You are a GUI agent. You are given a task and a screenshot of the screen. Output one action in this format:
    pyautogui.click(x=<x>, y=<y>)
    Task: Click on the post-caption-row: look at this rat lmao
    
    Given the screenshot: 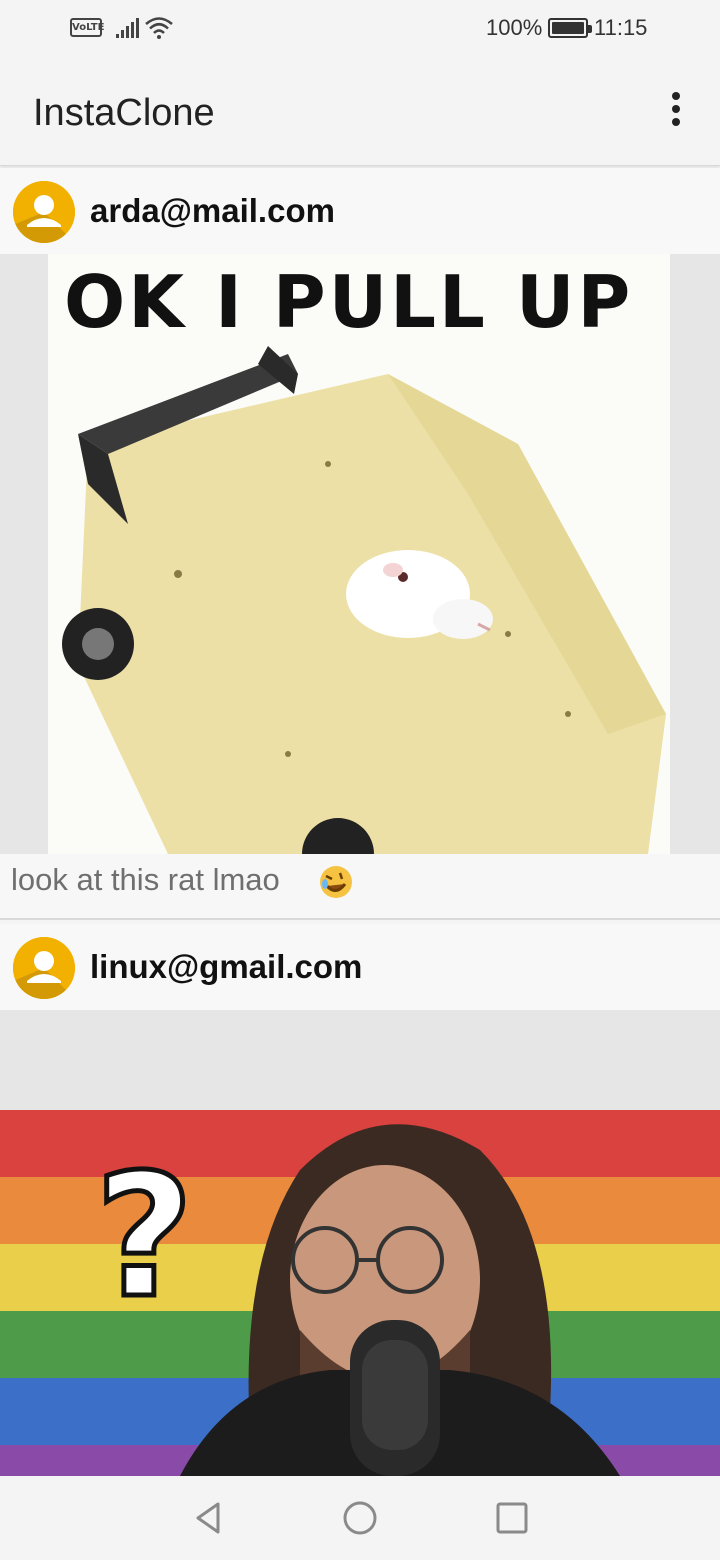 What is the action you would take?
    pyautogui.click(x=360, y=887)
    